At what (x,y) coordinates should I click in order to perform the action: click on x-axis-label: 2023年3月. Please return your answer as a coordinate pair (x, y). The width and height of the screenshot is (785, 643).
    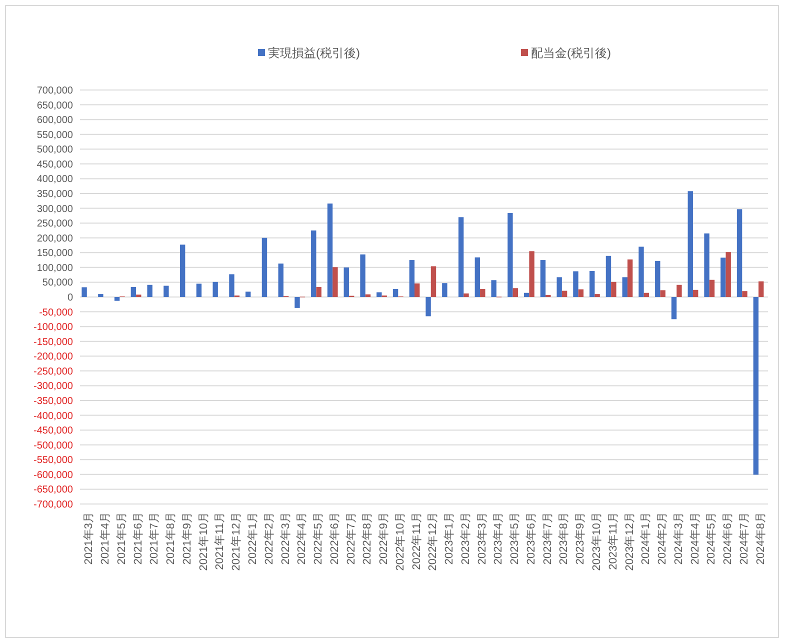
    Looking at the image, I should click on (482, 538).